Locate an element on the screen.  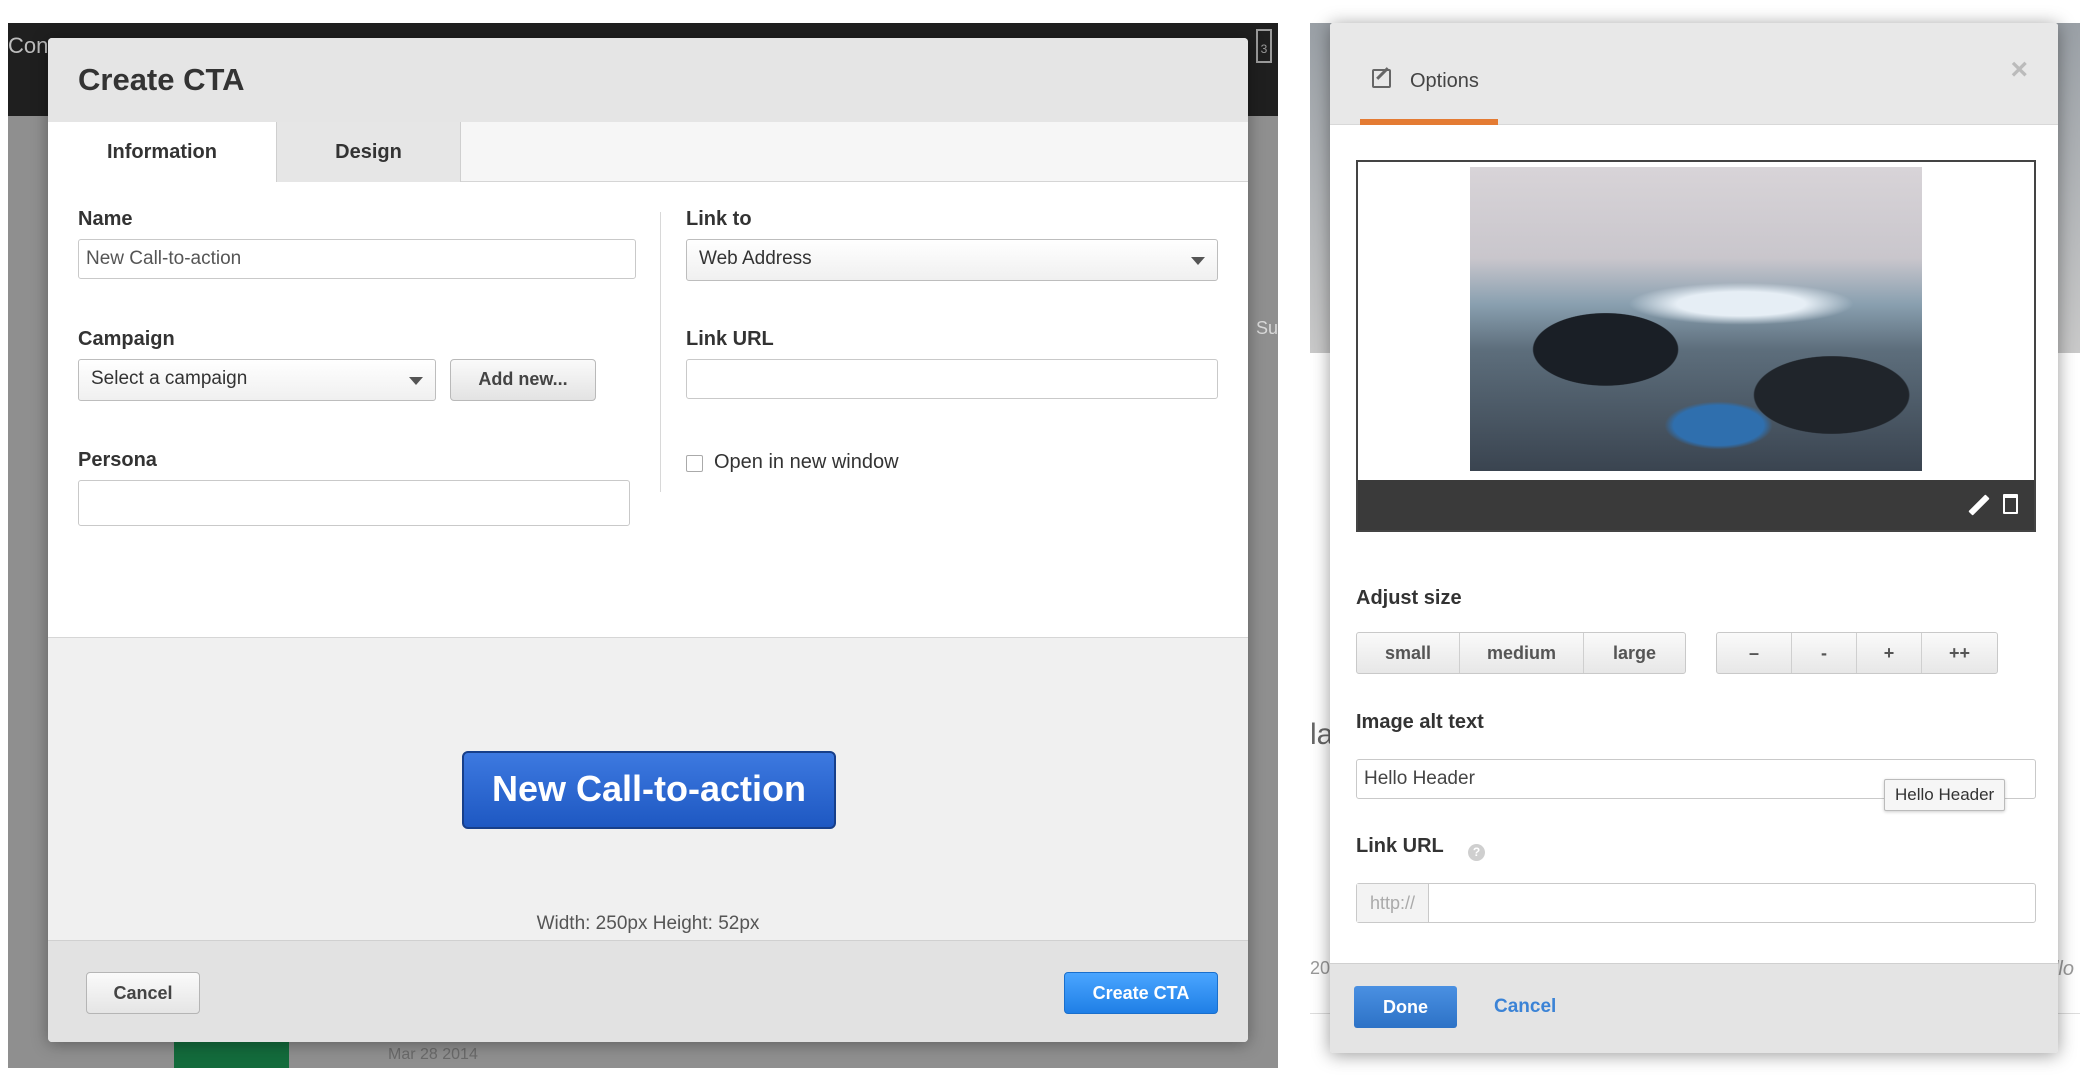
column-divider is located at coordinates (660, 352).